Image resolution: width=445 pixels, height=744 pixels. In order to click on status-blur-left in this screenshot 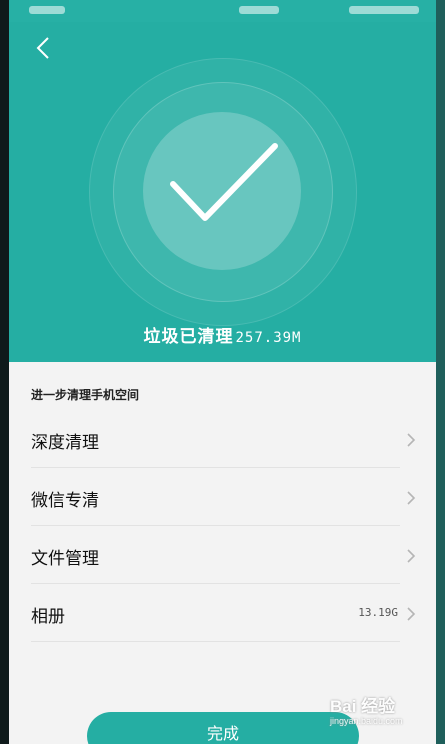, I will do `click(47, 10)`.